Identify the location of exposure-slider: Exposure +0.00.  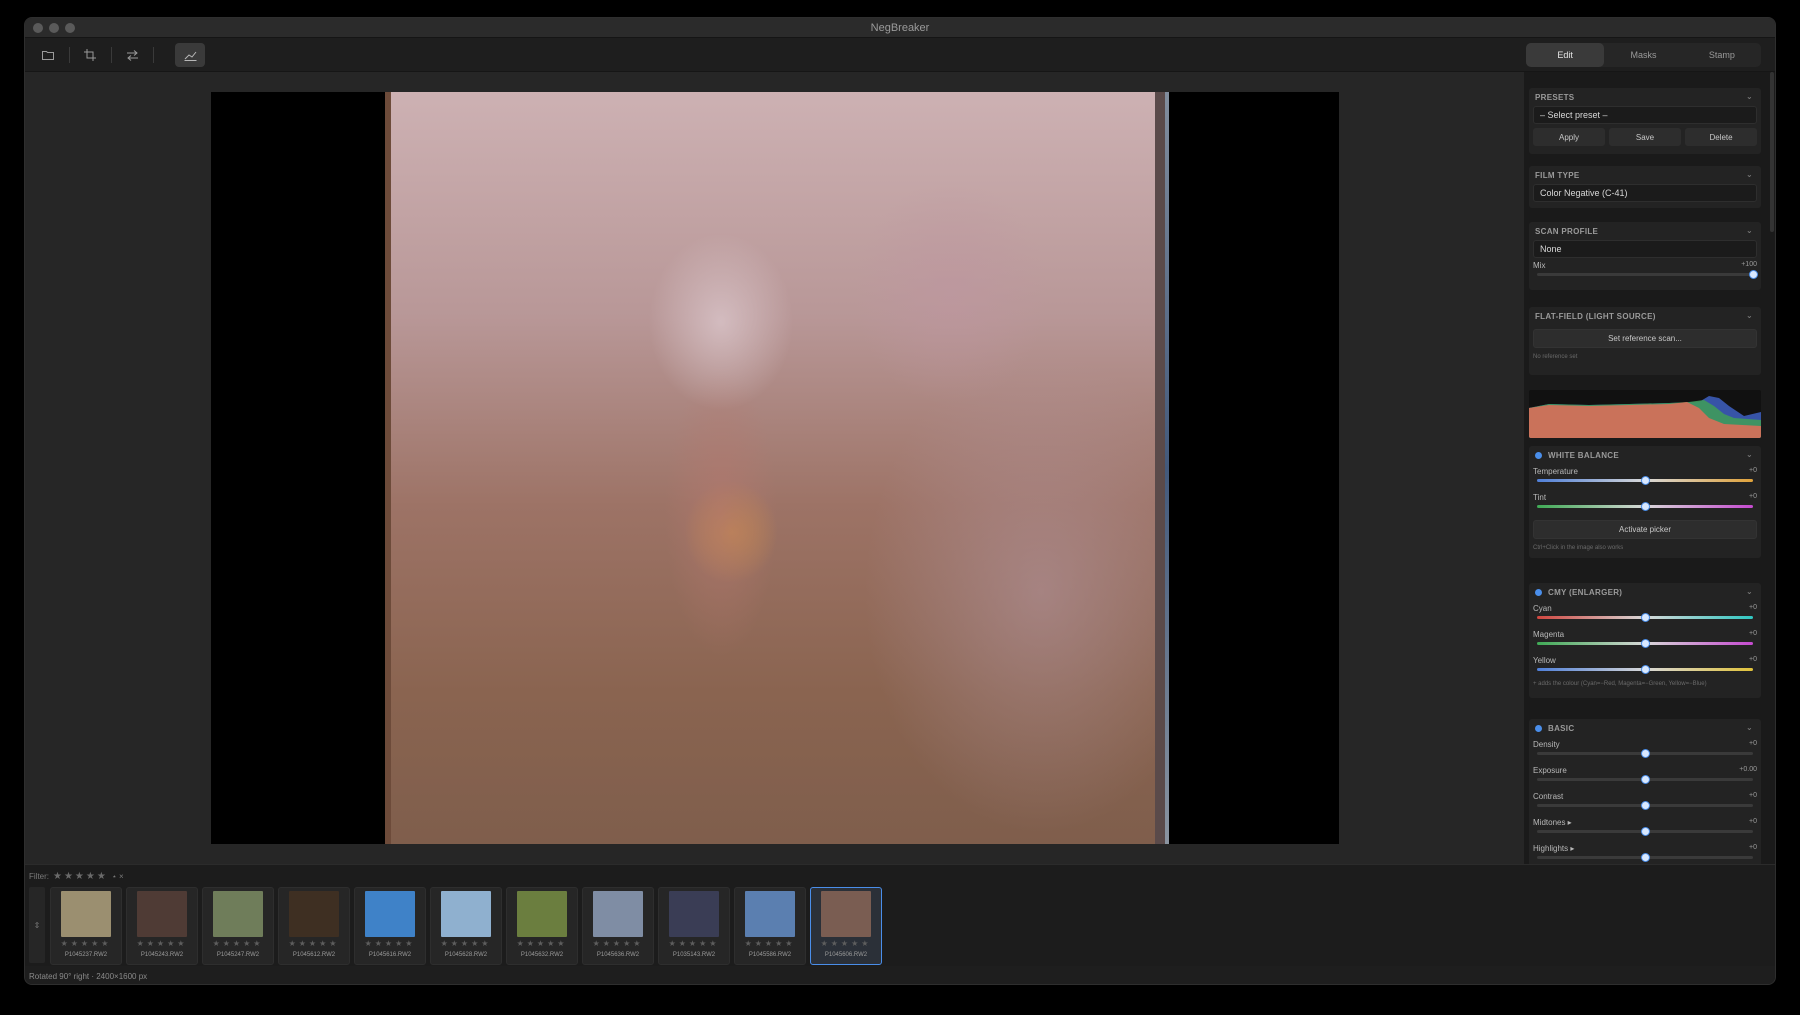
(1645, 776).